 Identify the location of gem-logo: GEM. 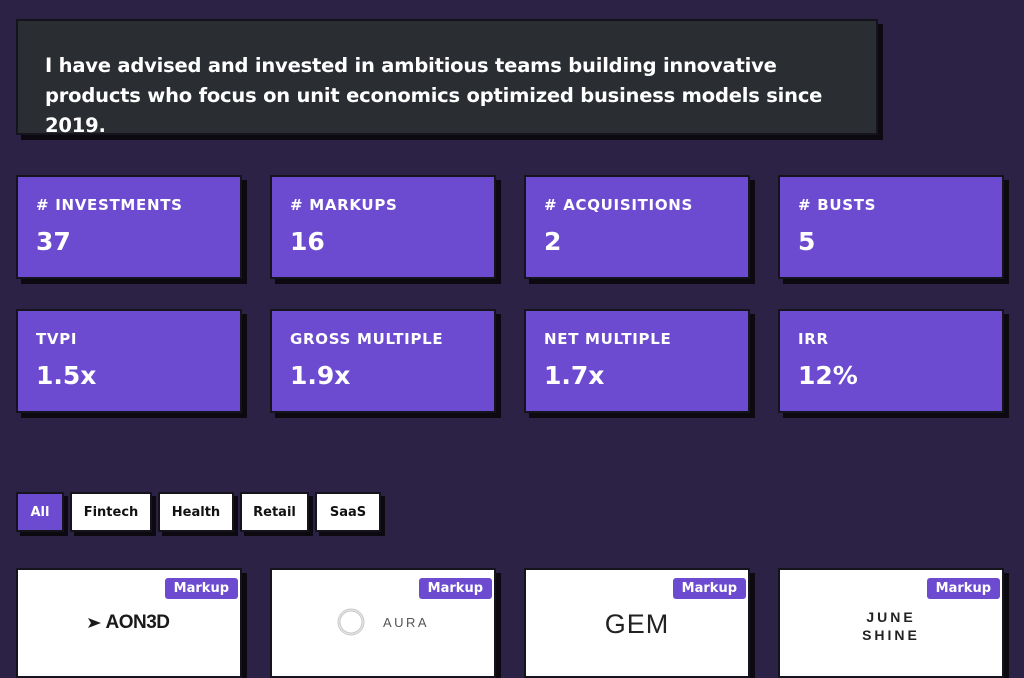
(637, 624).